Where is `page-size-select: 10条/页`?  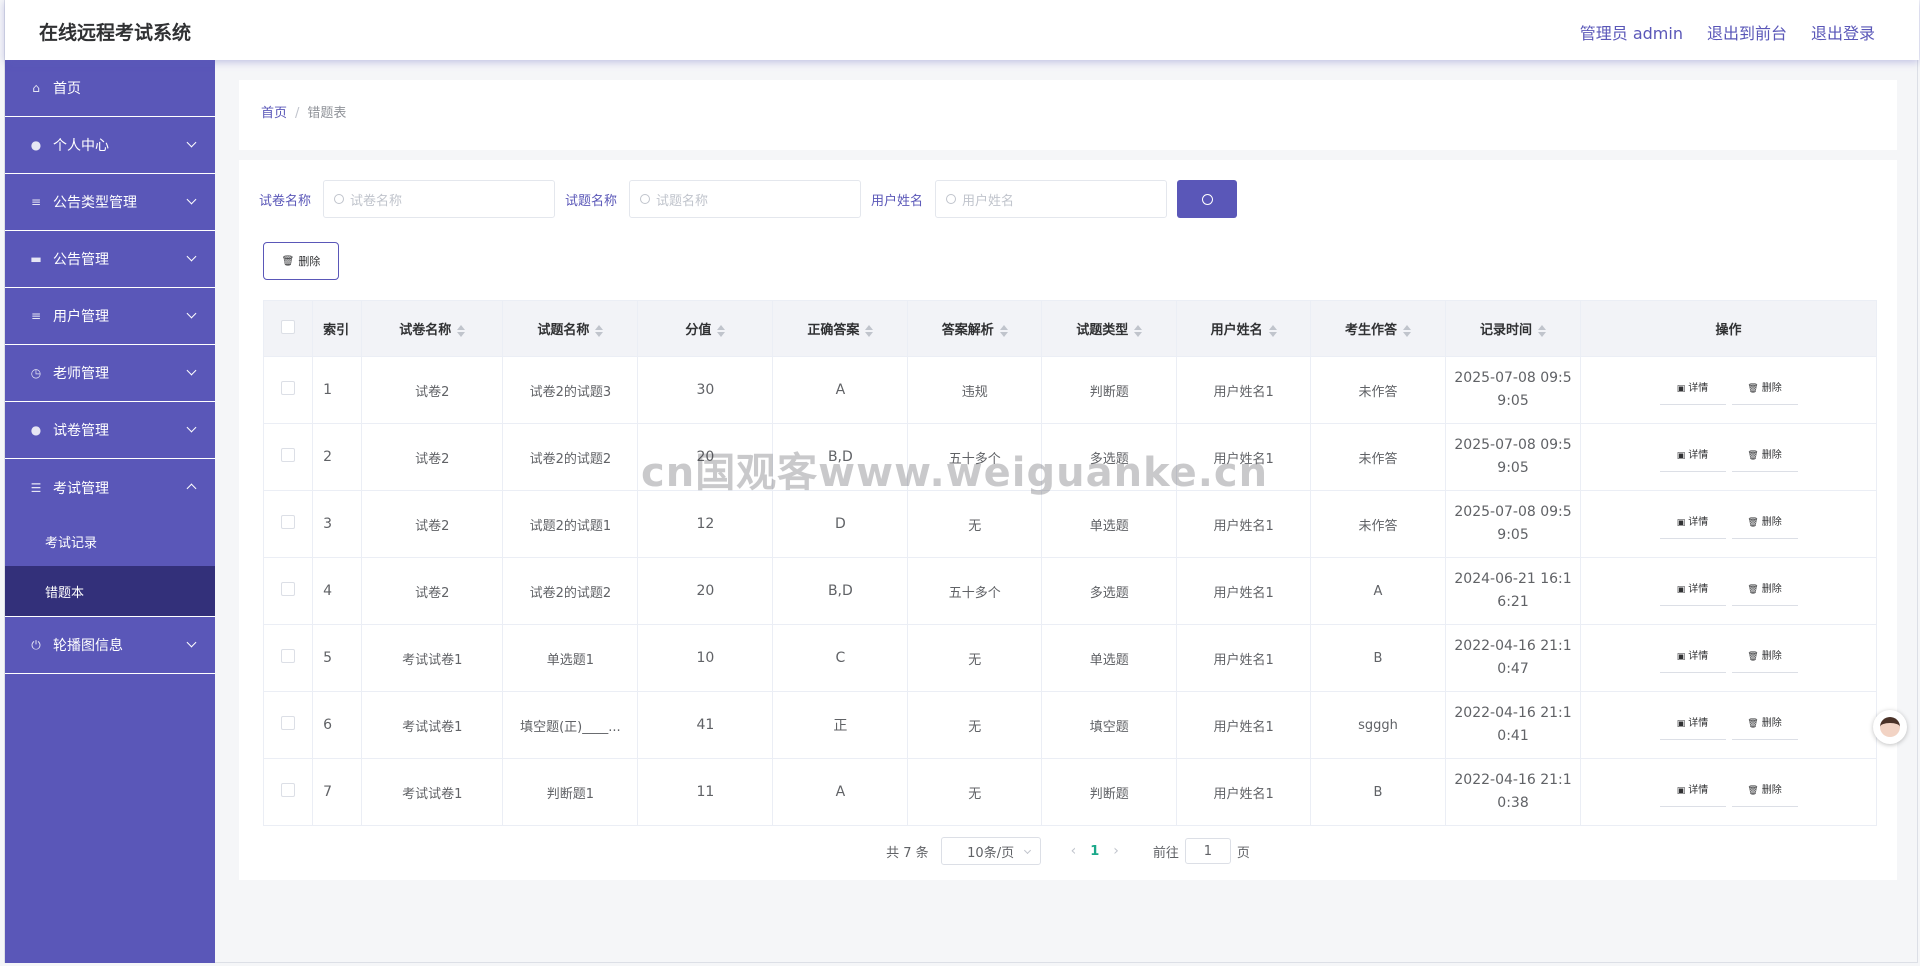 page-size-select: 10条/页 is located at coordinates (990, 851).